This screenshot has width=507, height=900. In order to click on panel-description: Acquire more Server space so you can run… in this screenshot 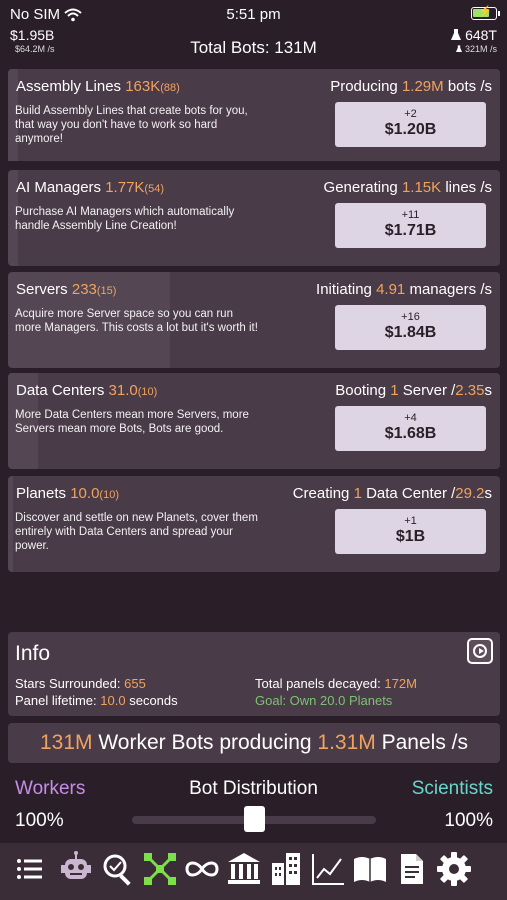, I will do `click(136, 321)`.